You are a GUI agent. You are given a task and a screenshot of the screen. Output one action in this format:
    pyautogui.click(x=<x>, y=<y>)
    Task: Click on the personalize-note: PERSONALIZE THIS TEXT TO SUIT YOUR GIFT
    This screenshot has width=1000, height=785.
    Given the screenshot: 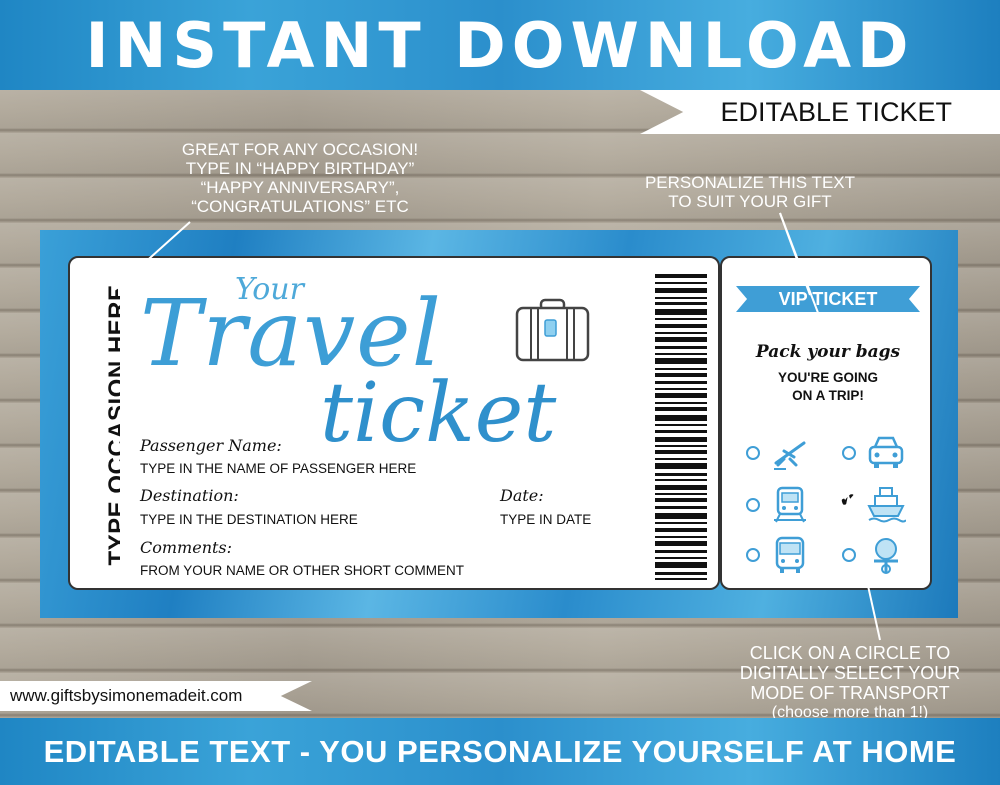 What is the action you would take?
    pyautogui.click(x=750, y=192)
    